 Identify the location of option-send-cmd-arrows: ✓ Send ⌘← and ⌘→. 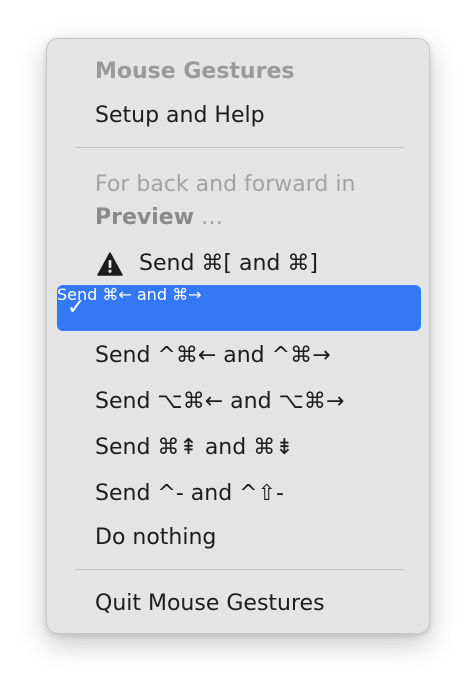
(239, 308).